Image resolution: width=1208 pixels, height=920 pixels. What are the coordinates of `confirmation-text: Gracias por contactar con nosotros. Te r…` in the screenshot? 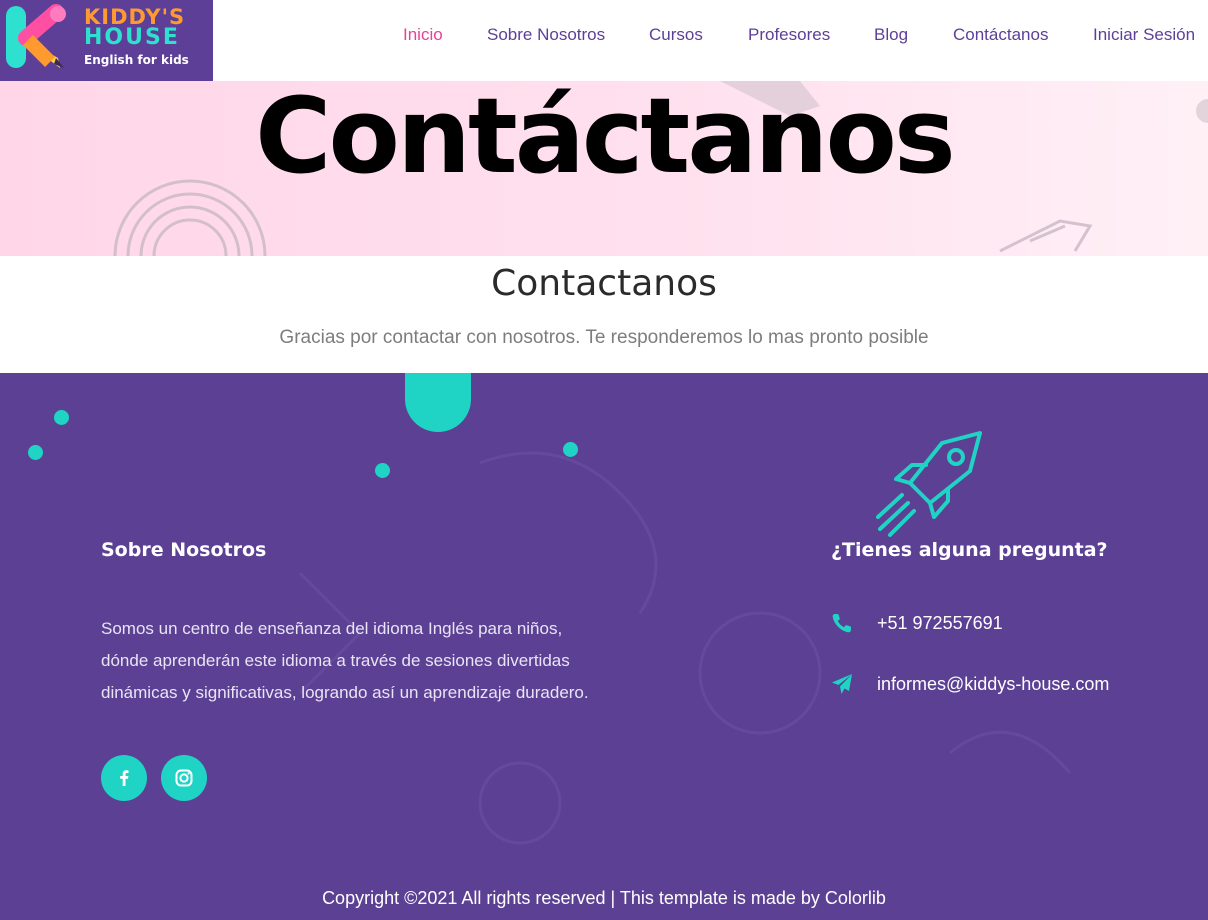 It's located at (604, 337).